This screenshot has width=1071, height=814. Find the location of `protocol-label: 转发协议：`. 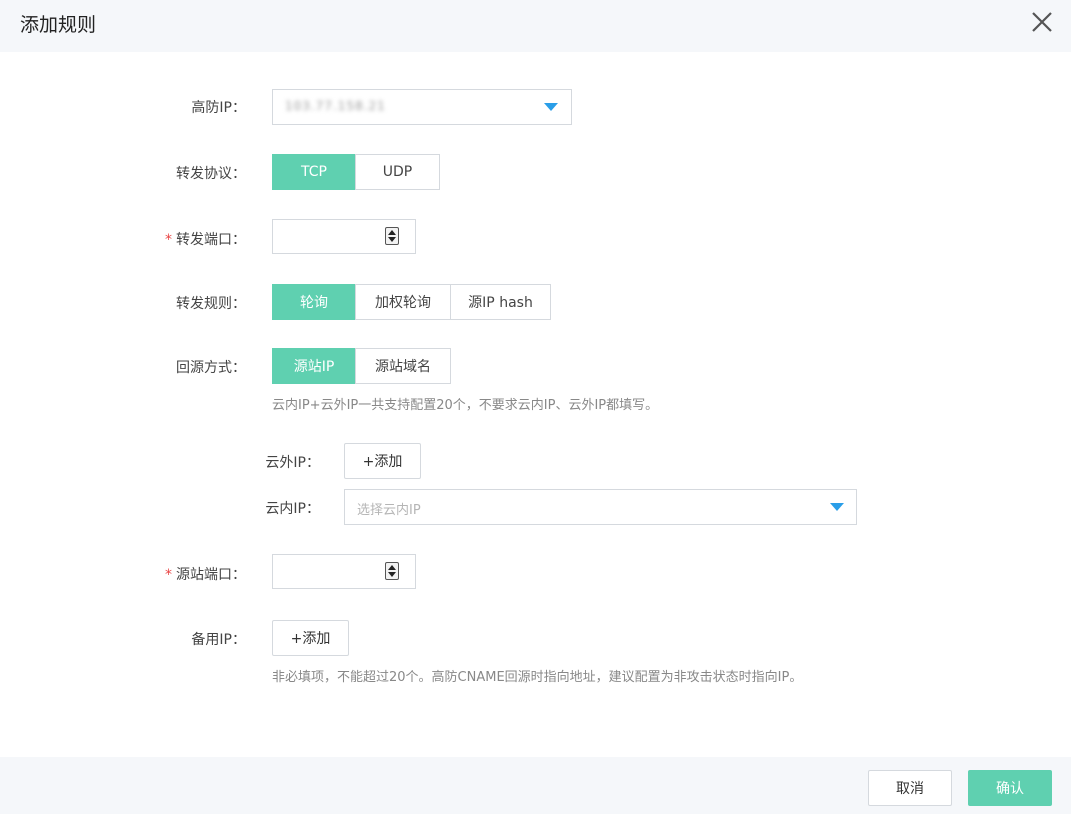

protocol-label: 转发协议： is located at coordinates (211, 174).